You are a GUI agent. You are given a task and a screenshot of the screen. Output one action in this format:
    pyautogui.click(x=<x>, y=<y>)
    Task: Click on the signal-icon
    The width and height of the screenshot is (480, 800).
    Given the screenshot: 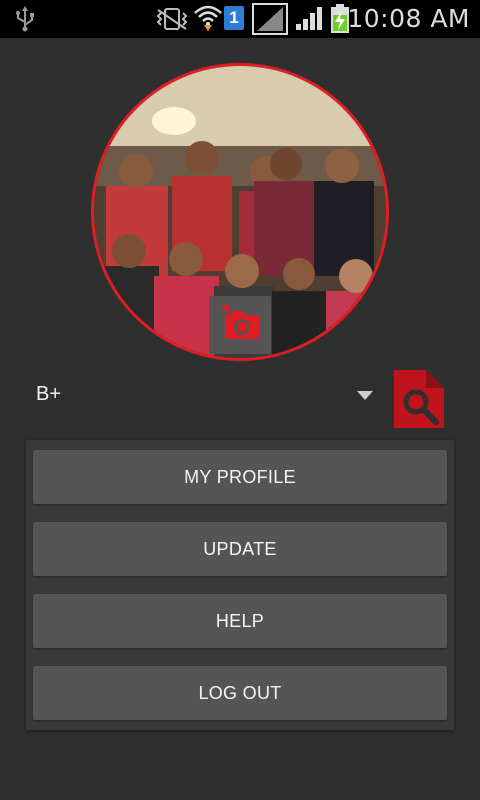 What is the action you would take?
    pyautogui.click(x=310, y=20)
    